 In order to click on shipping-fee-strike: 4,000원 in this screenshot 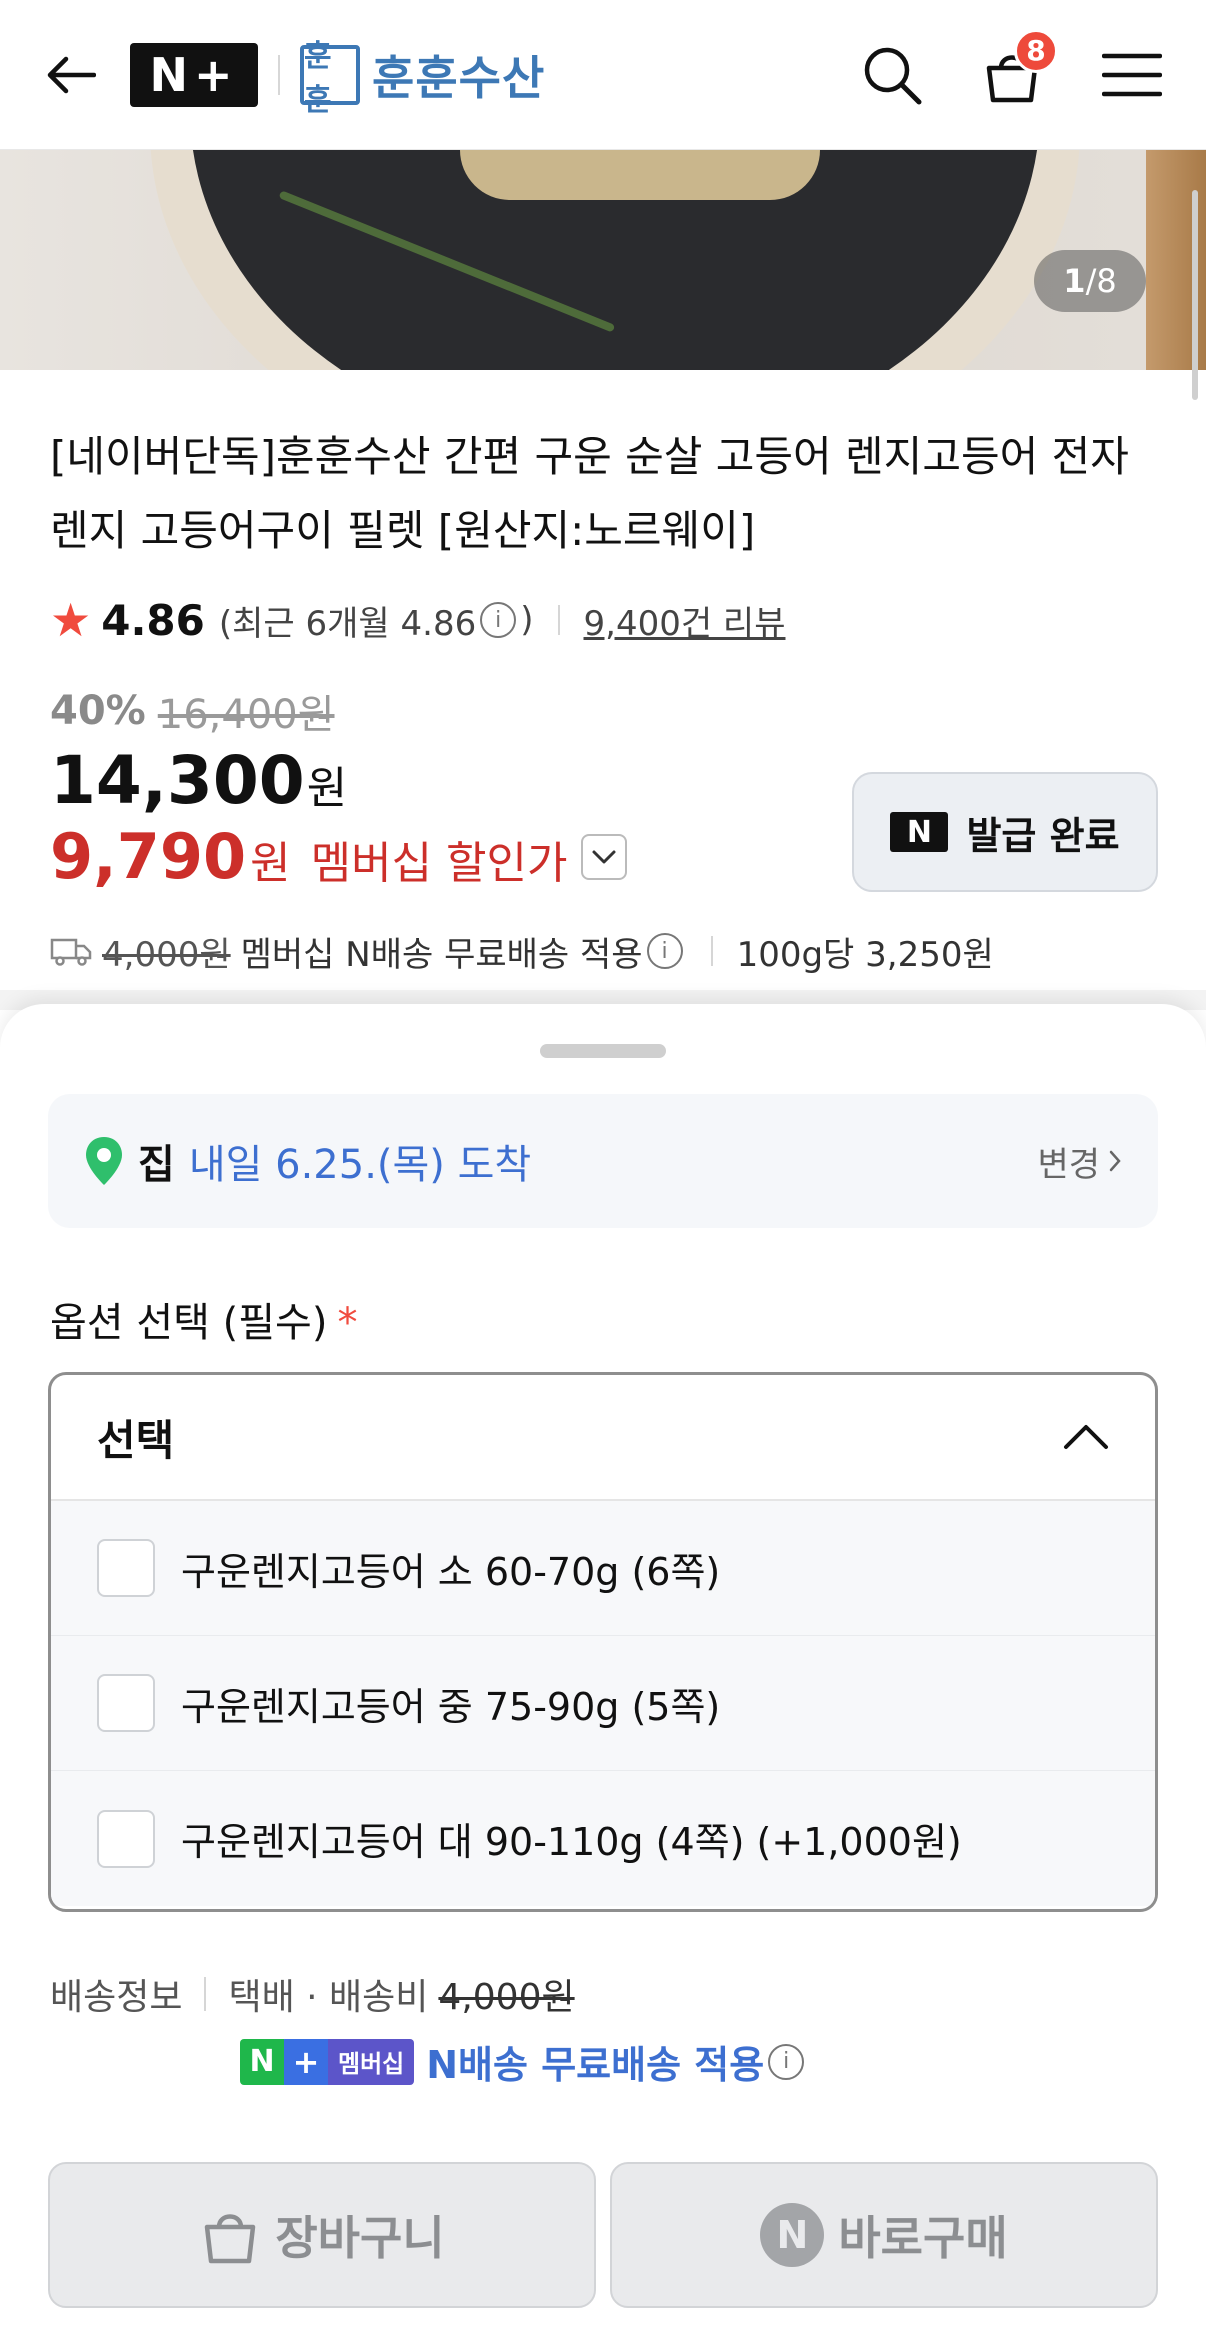, I will do `click(166, 954)`.